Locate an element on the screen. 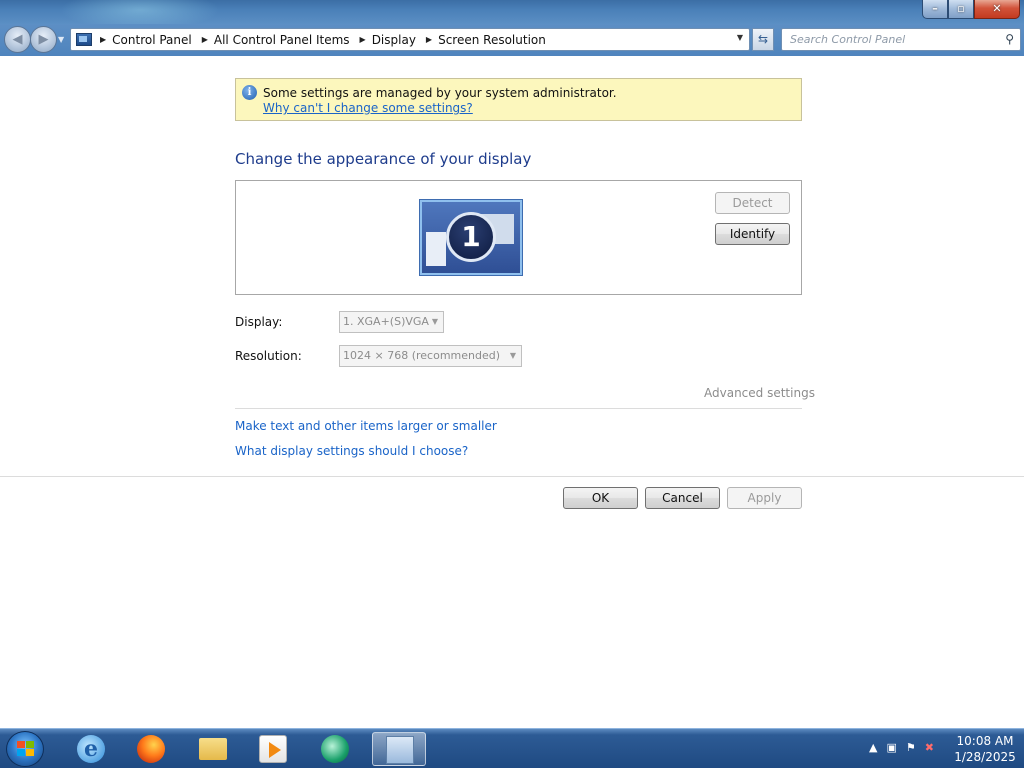 Image resolution: width=1024 pixels, height=768 pixels. taskbar-internet-explorer: e is located at coordinates (91, 749).